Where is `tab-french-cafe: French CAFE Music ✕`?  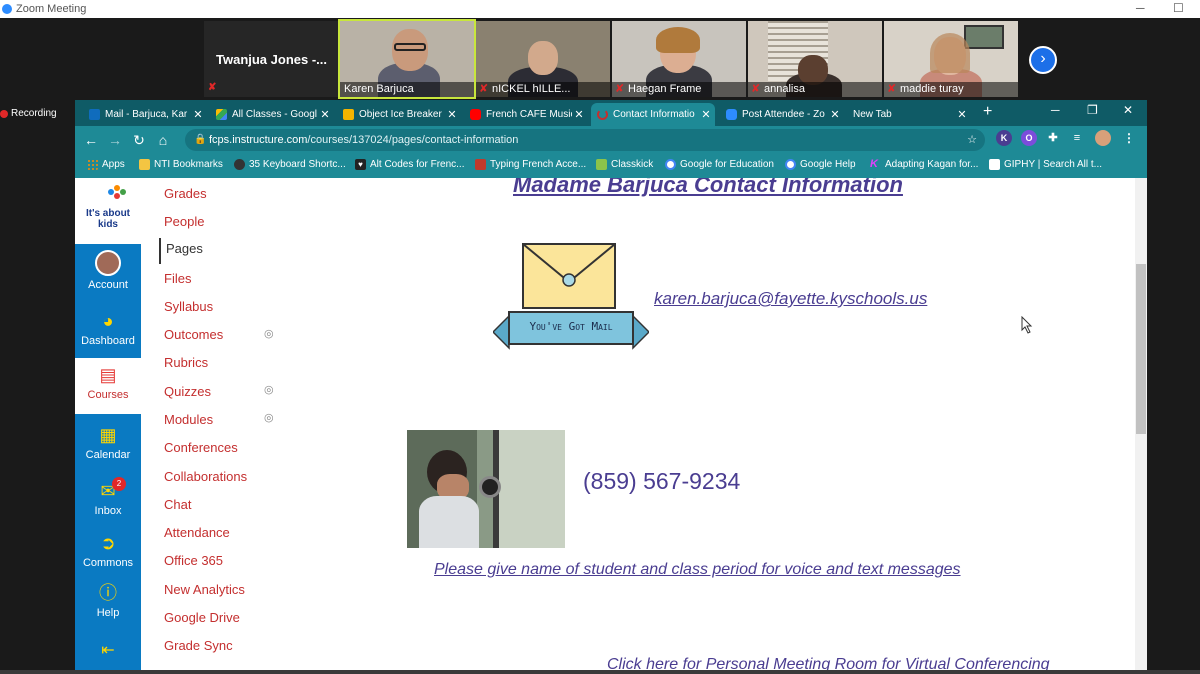
tab-french-cafe: French CAFE Music ✕ is located at coordinates (526, 114).